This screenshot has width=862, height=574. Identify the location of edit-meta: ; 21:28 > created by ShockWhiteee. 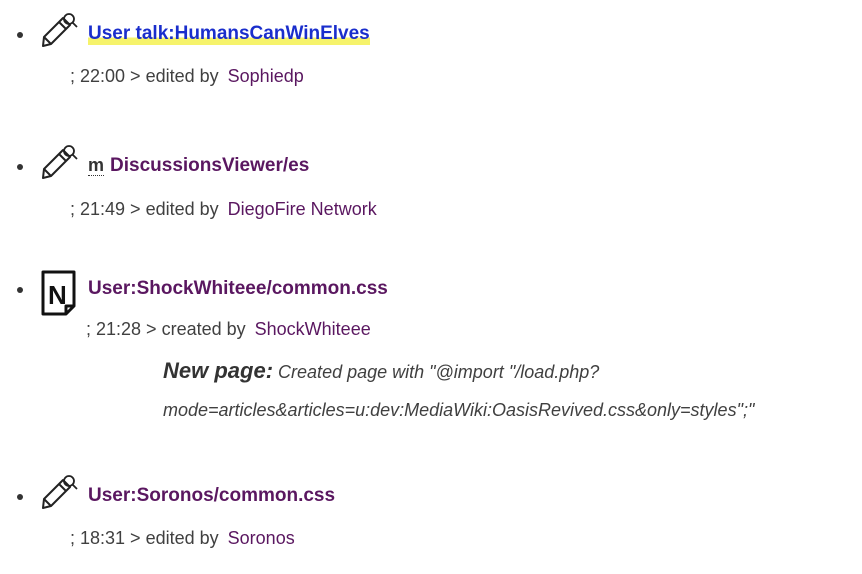
(228, 329).